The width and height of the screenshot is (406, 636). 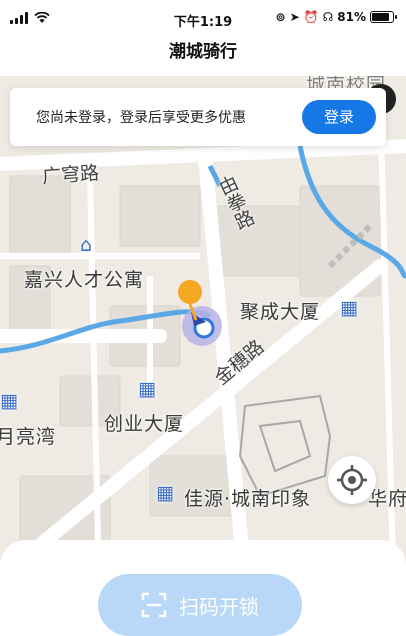 What do you see at coordinates (144, 422) in the screenshot?
I see `poi-label-chuangye: 创业大厦` at bounding box center [144, 422].